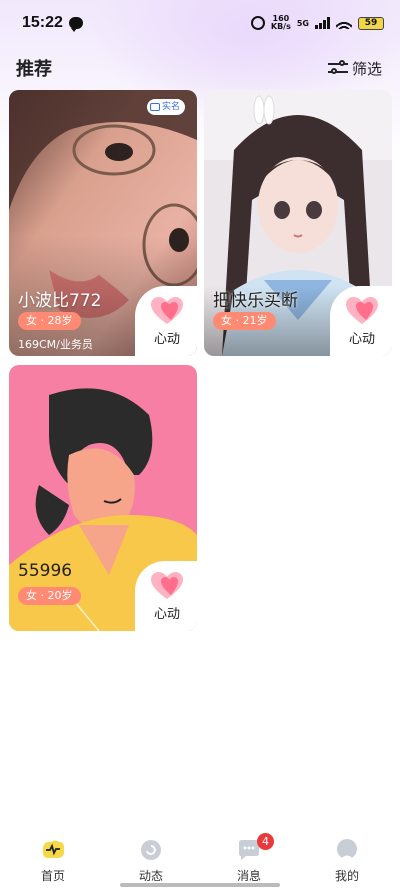 Image resolution: width=400 pixels, height=889 pixels. What do you see at coordinates (103, 498) in the screenshot?
I see `user-card: 55996 女 · 20岁 心动` at bounding box center [103, 498].